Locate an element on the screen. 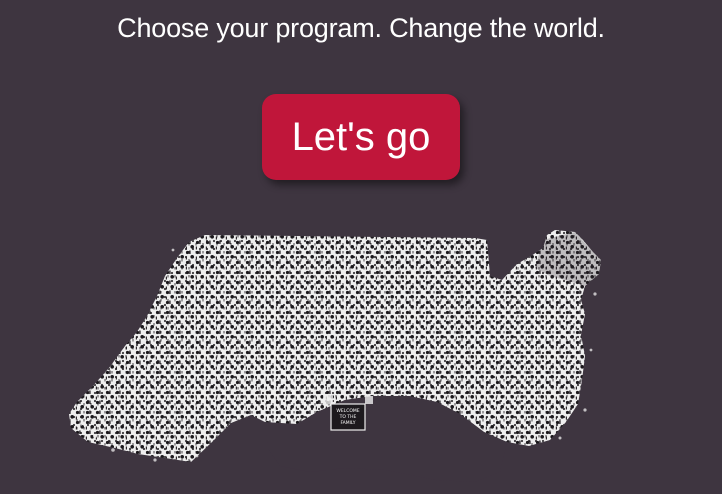 The width and height of the screenshot is (722, 494). lets-go-button: Let's go is located at coordinates (361, 137).